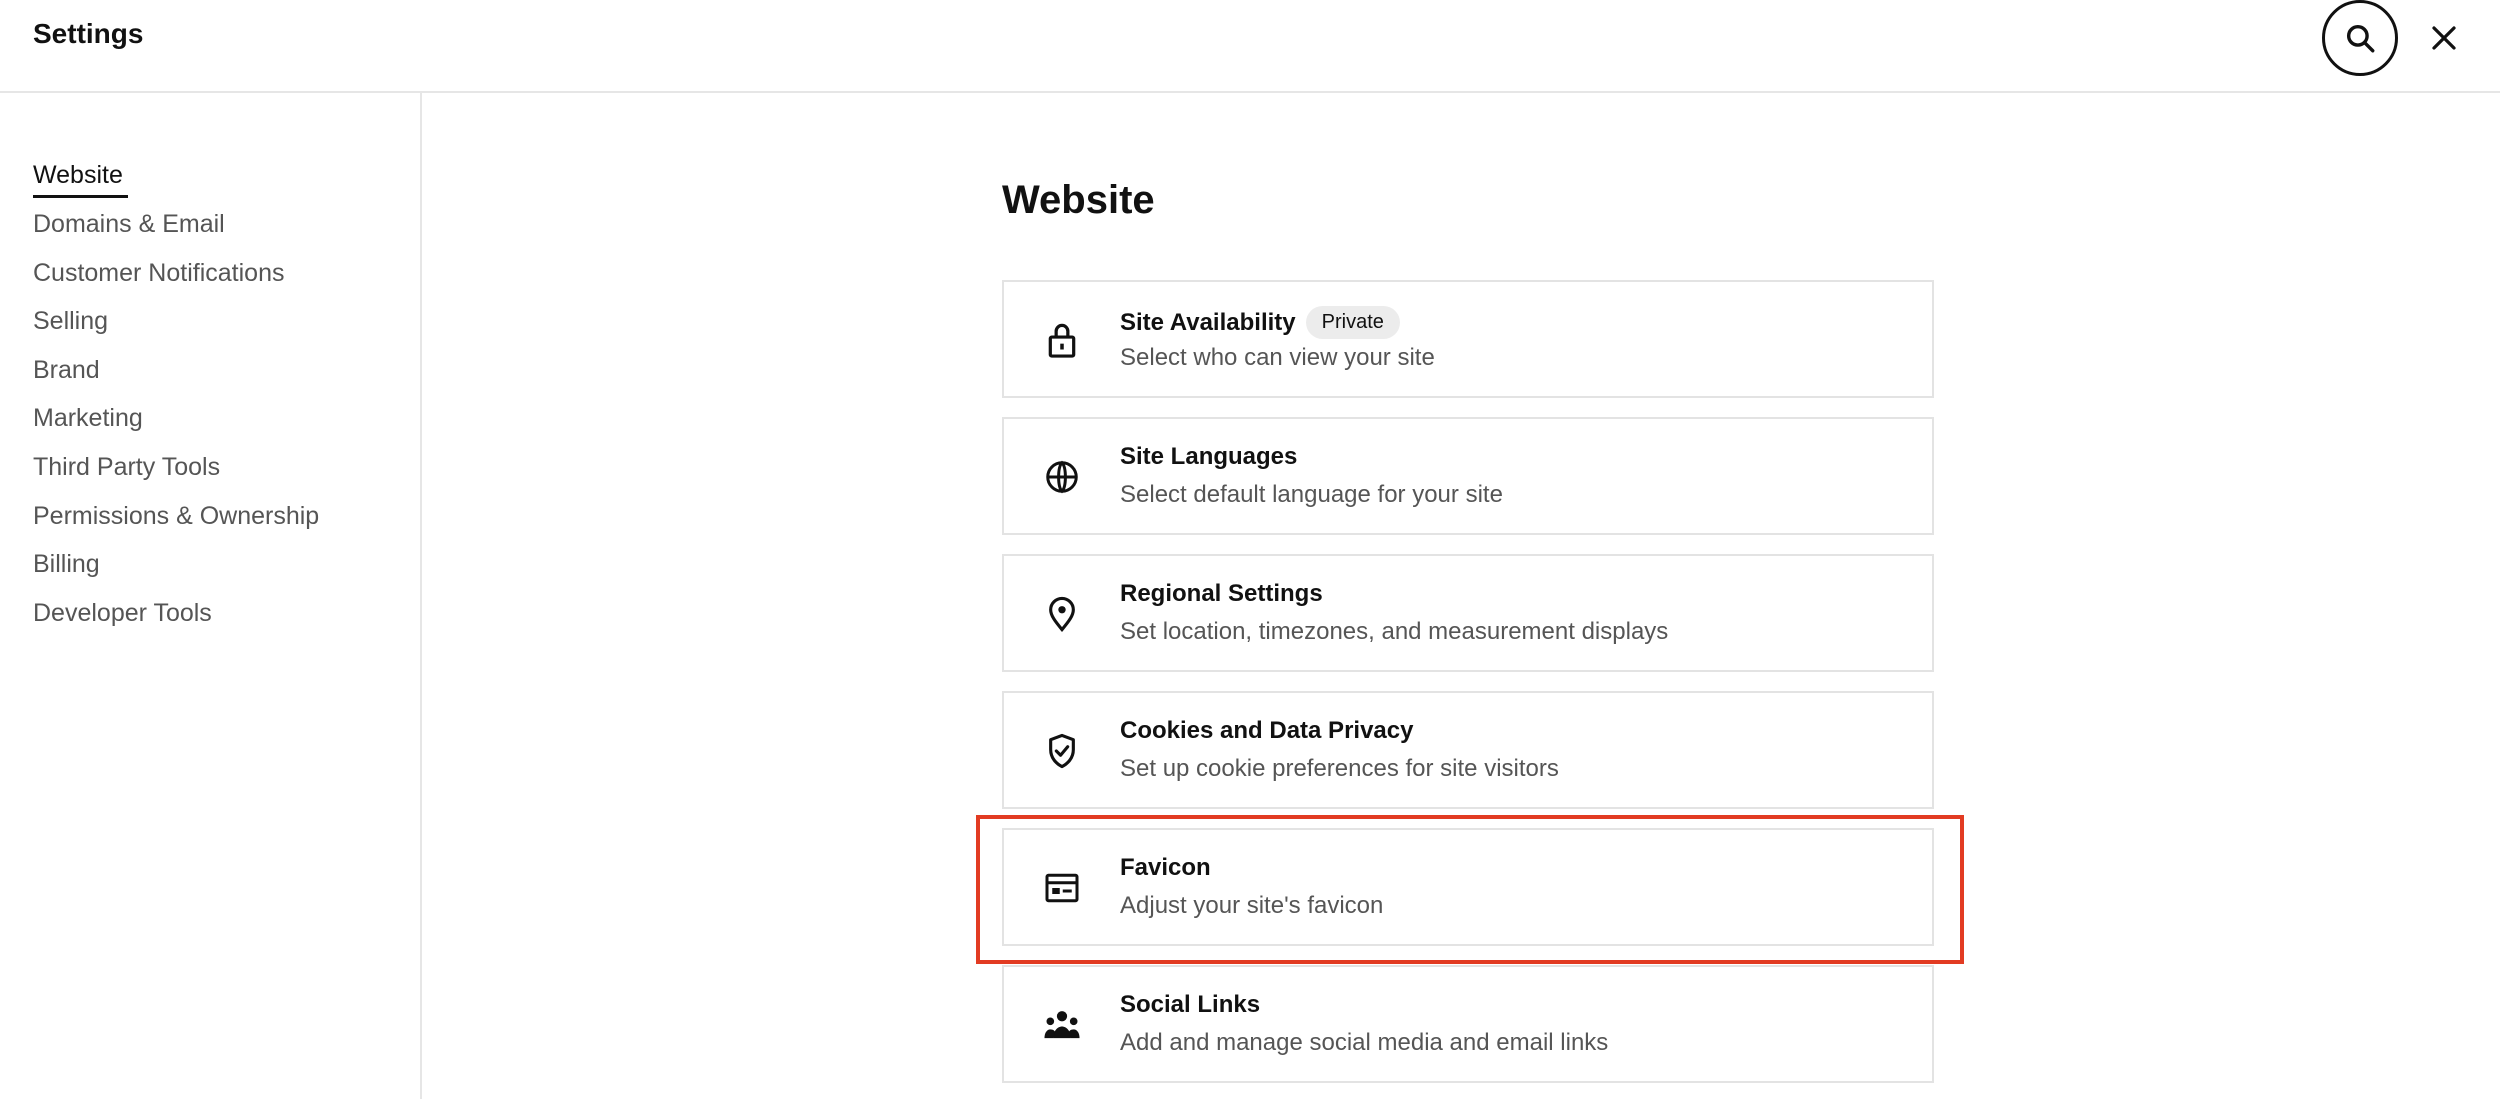  I want to click on sidebar-item-customer-notifications: Customer Notifications, so click(158, 273).